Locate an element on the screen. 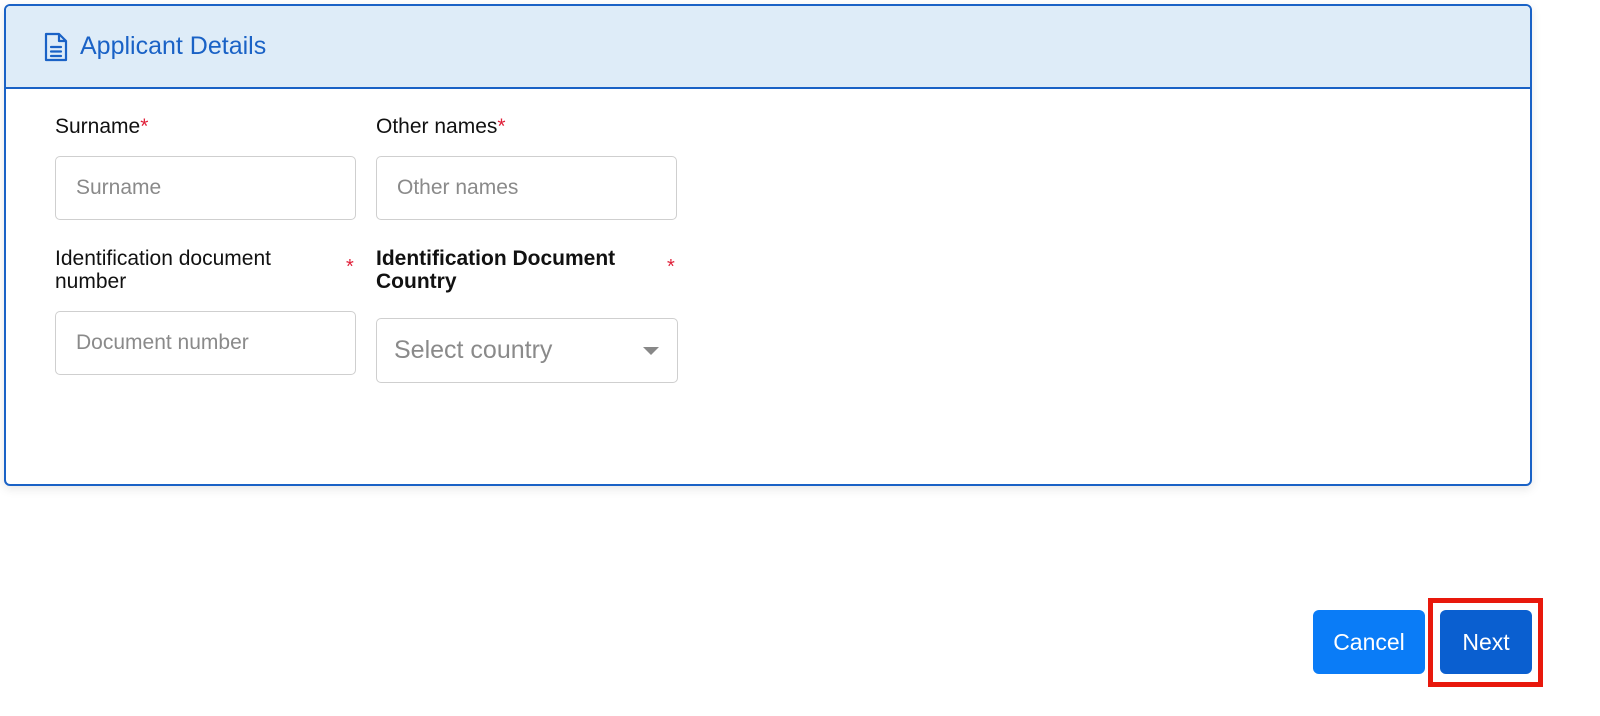  caret-down-icon is located at coordinates (651, 351).